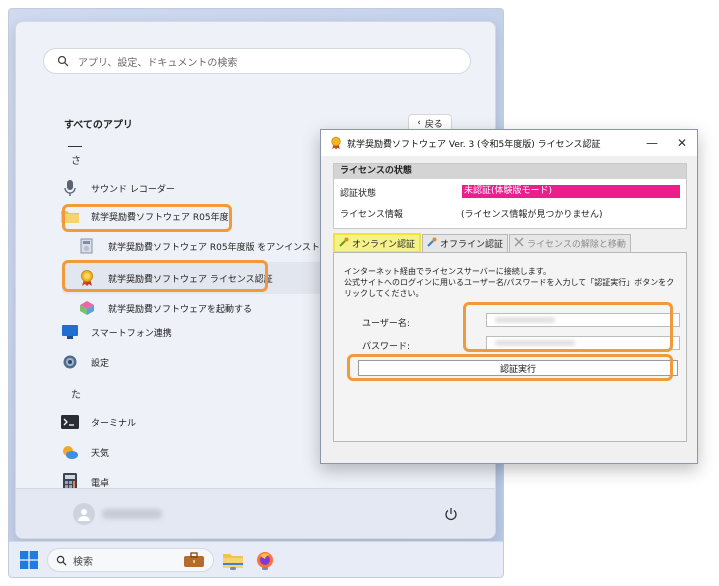 The image size is (719, 586). I want to click on group-letter-ta: た, so click(76, 393).